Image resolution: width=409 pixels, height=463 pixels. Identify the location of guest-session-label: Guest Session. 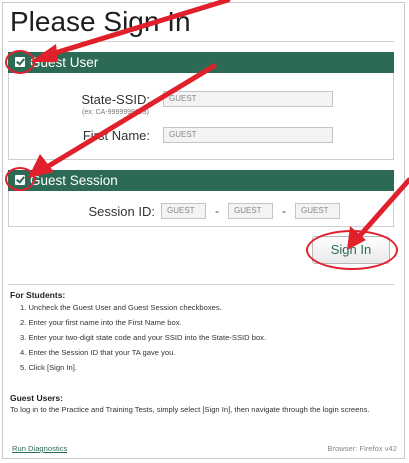
(74, 180).